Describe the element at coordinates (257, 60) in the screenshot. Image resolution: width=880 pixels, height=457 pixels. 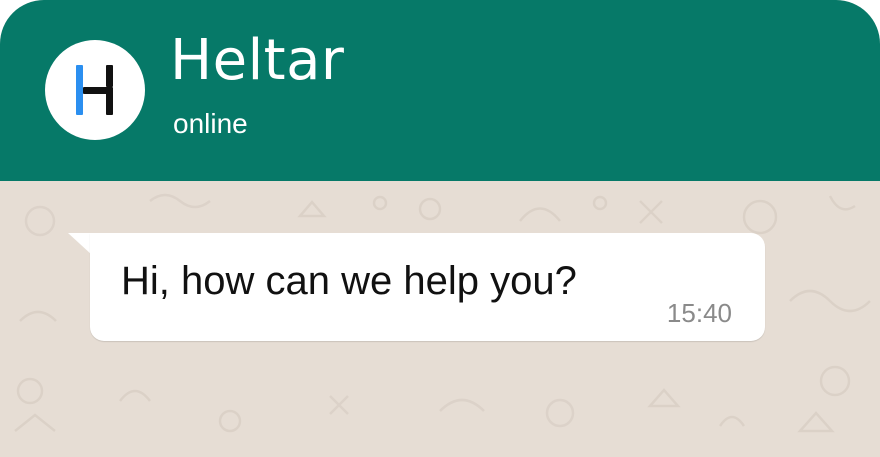
I see `contact-name: Heltar` at that location.